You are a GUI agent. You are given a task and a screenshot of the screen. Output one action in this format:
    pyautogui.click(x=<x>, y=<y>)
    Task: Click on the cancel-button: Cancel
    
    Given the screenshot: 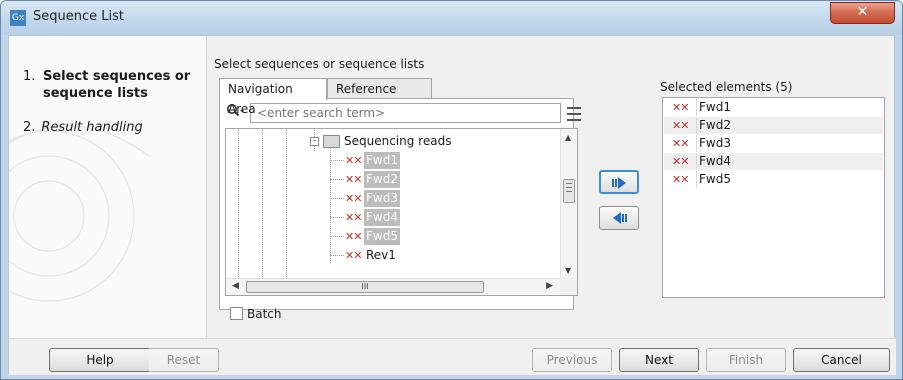 What is the action you would take?
    pyautogui.click(x=841, y=360)
    